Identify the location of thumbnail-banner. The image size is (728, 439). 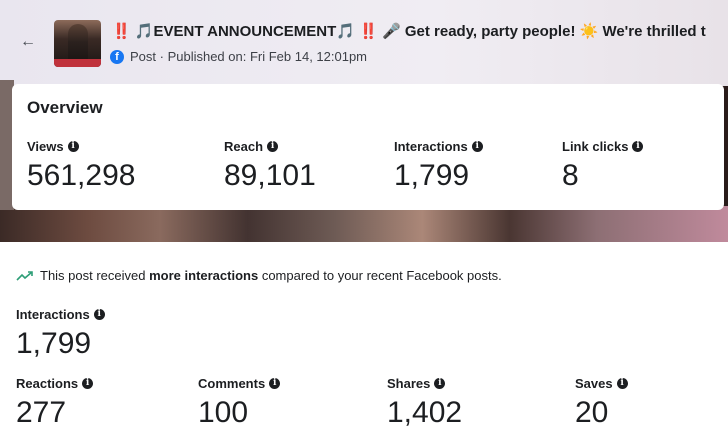
(77, 63).